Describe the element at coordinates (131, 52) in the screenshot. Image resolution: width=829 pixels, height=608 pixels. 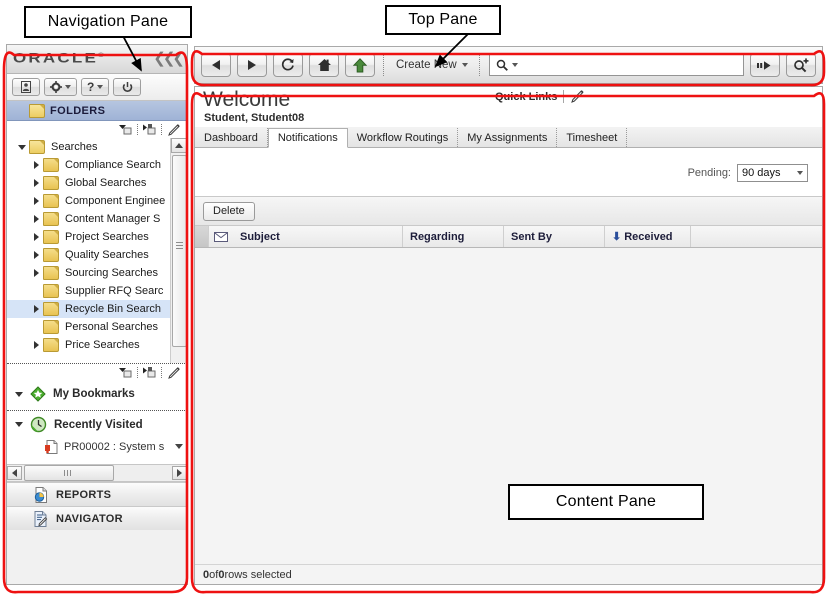
I see `arrow-navigation-pane` at that location.